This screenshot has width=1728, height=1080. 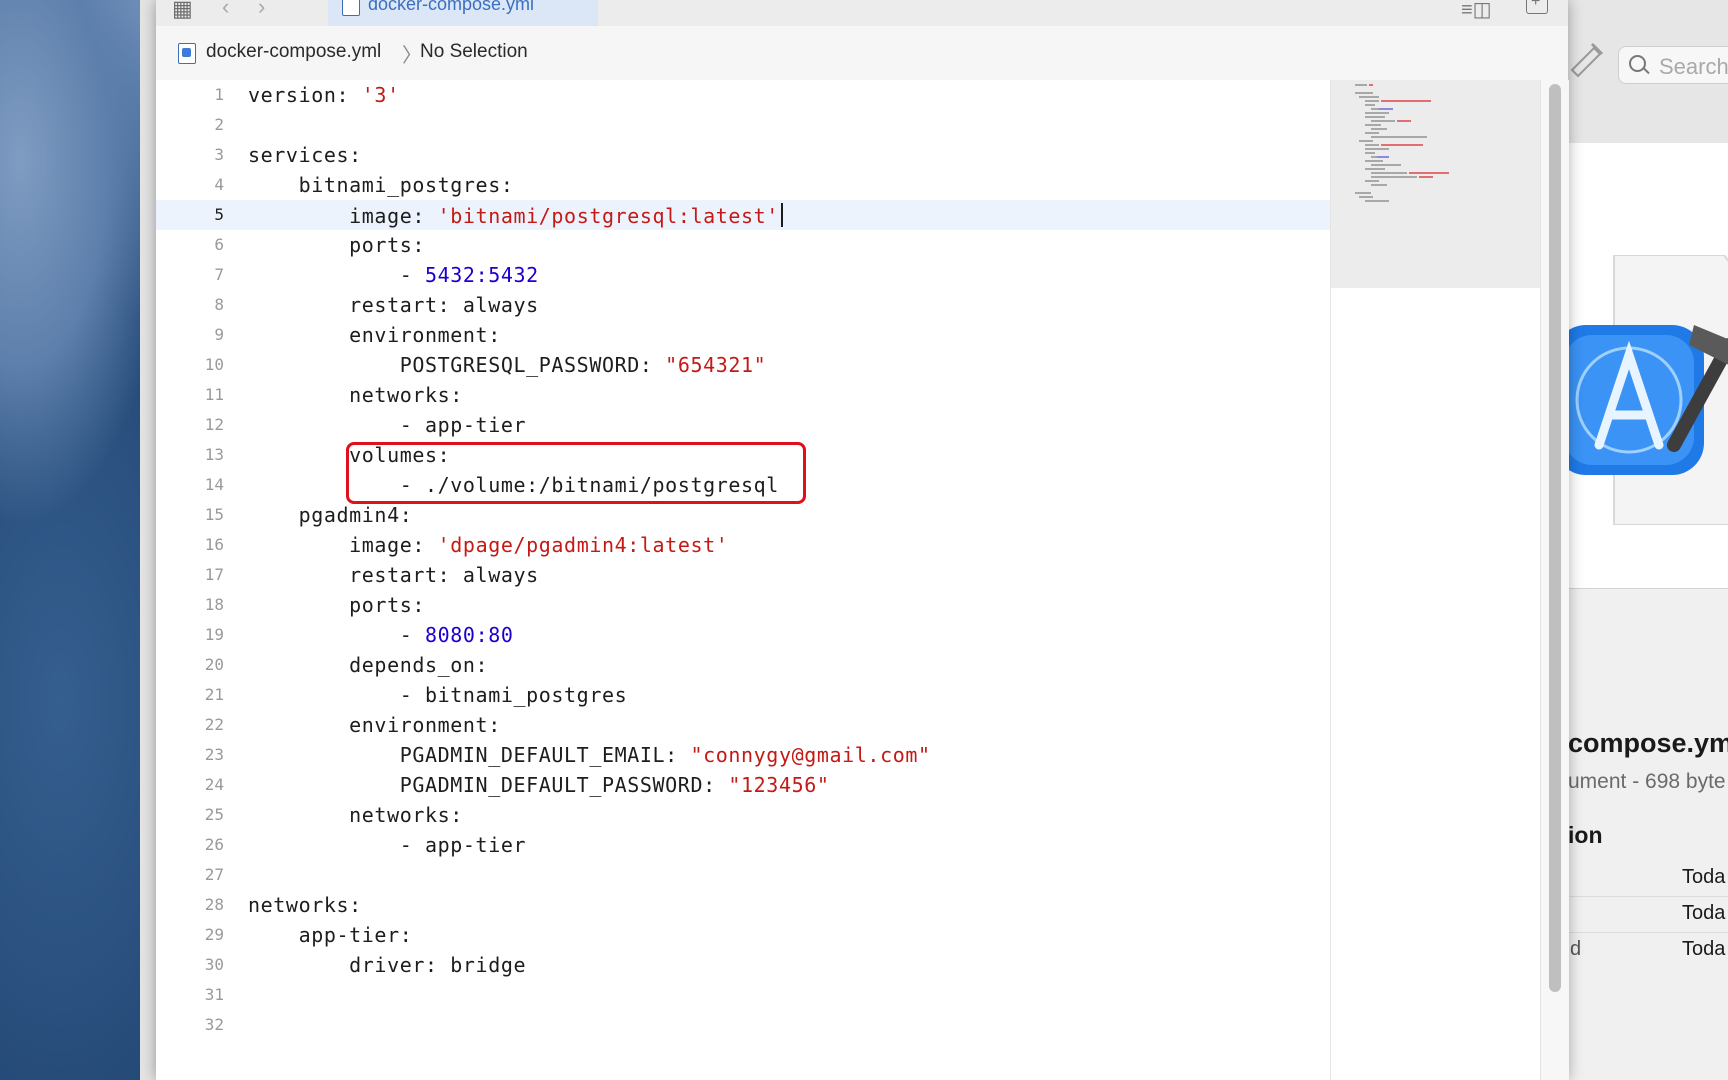 I want to click on code-key: environment:, so click(x=425, y=335).